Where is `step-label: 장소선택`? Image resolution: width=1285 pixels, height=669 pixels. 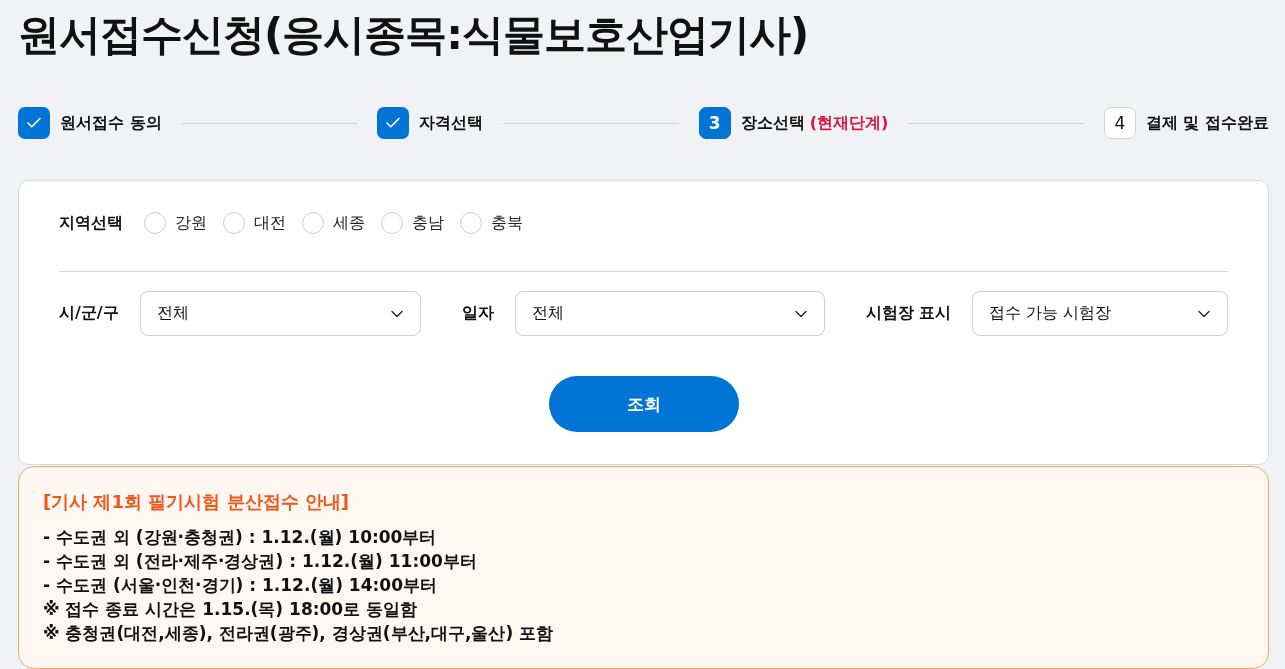
step-label: 장소선택 is located at coordinates (772, 123).